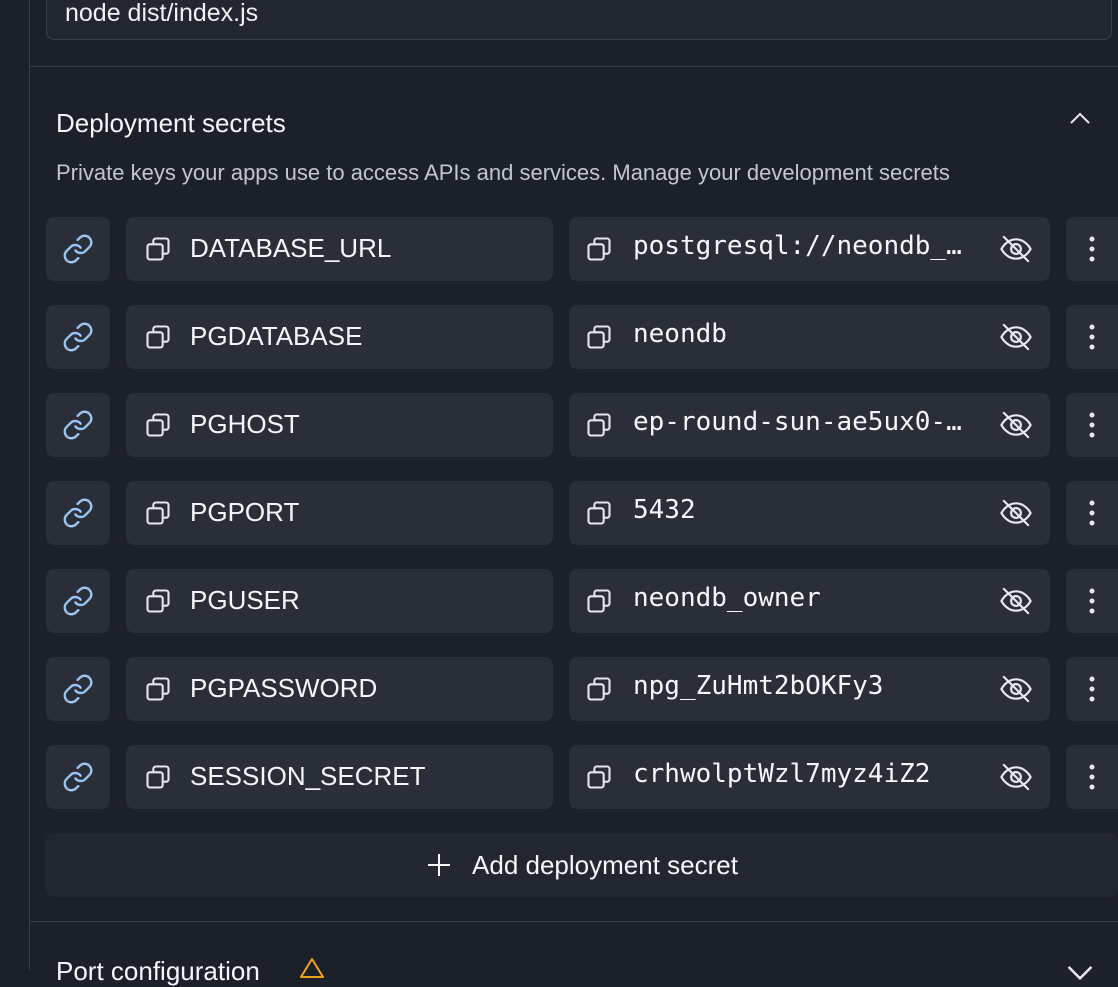  What do you see at coordinates (291, 248) in the screenshot?
I see `secret-key: DATABASE_URL` at bounding box center [291, 248].